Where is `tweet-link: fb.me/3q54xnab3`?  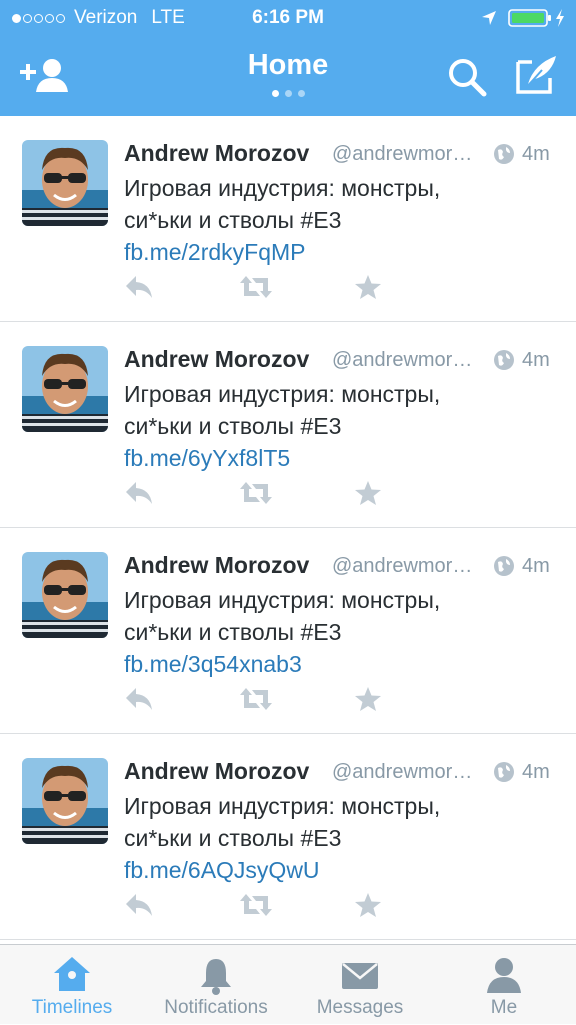 tweet-link: fb.me/3q54xnab3 is located at coordinates (213, 664).